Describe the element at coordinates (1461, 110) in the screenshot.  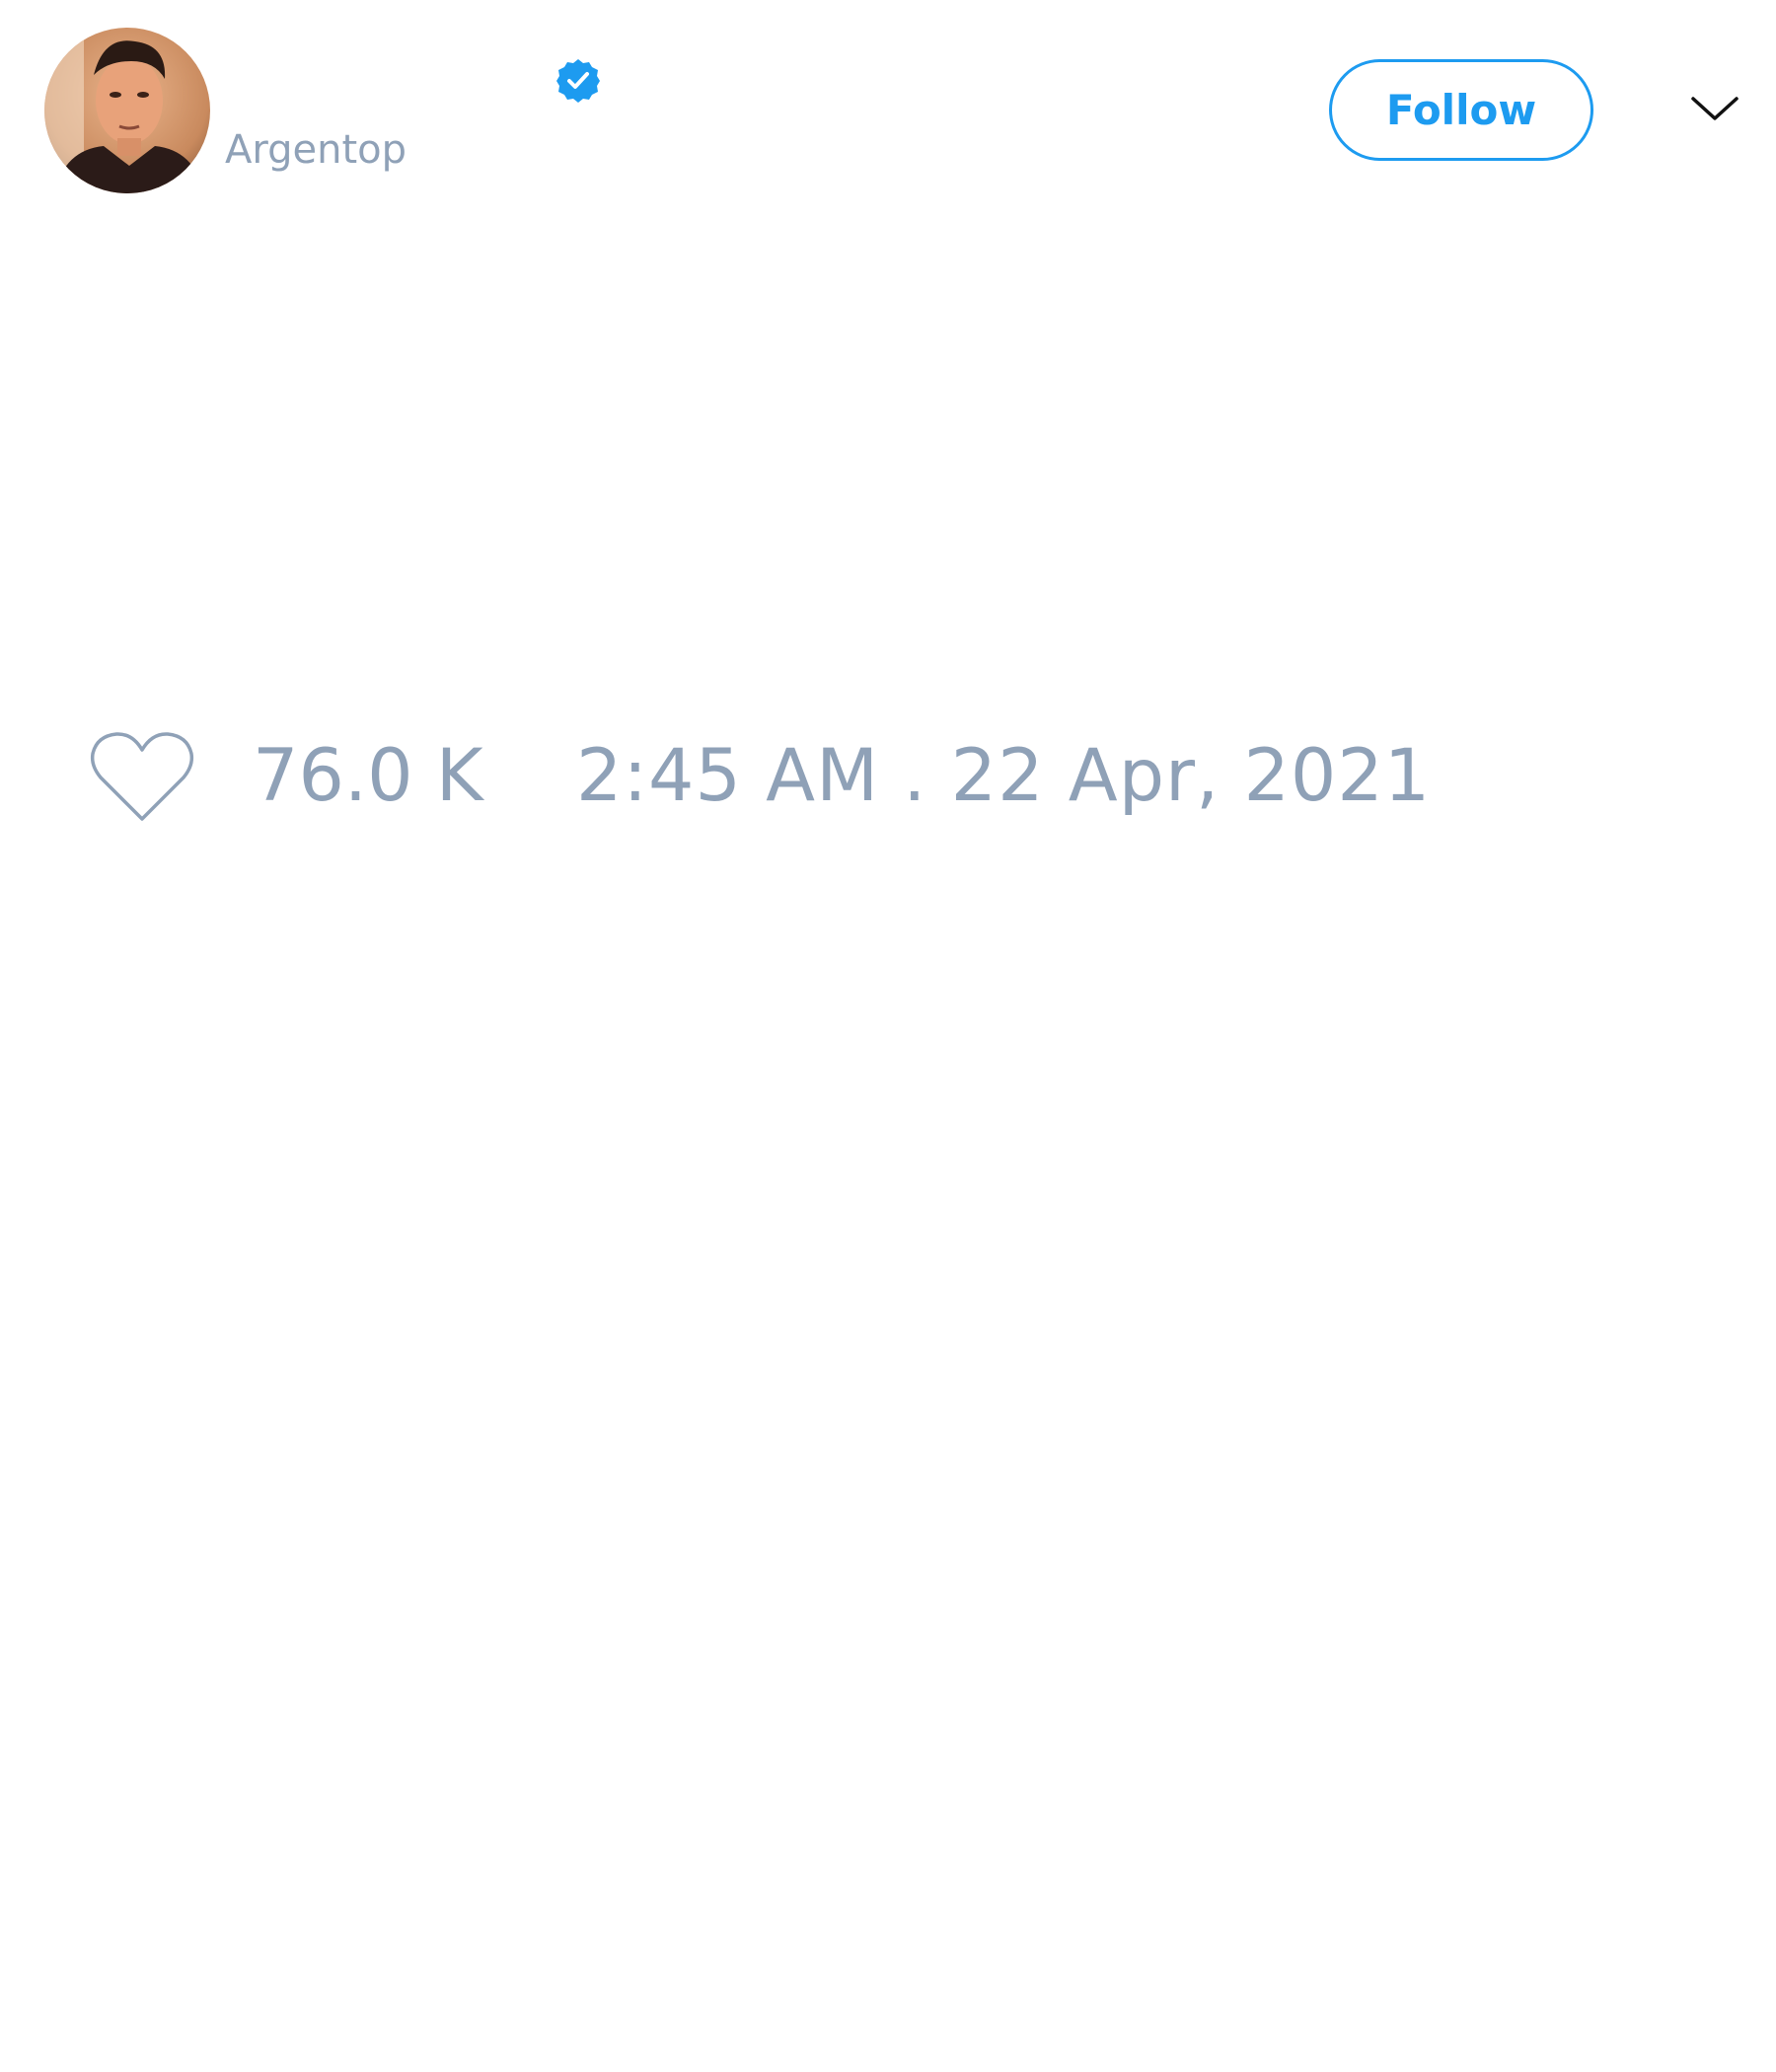
I see `follow-button: Follow` at that location.